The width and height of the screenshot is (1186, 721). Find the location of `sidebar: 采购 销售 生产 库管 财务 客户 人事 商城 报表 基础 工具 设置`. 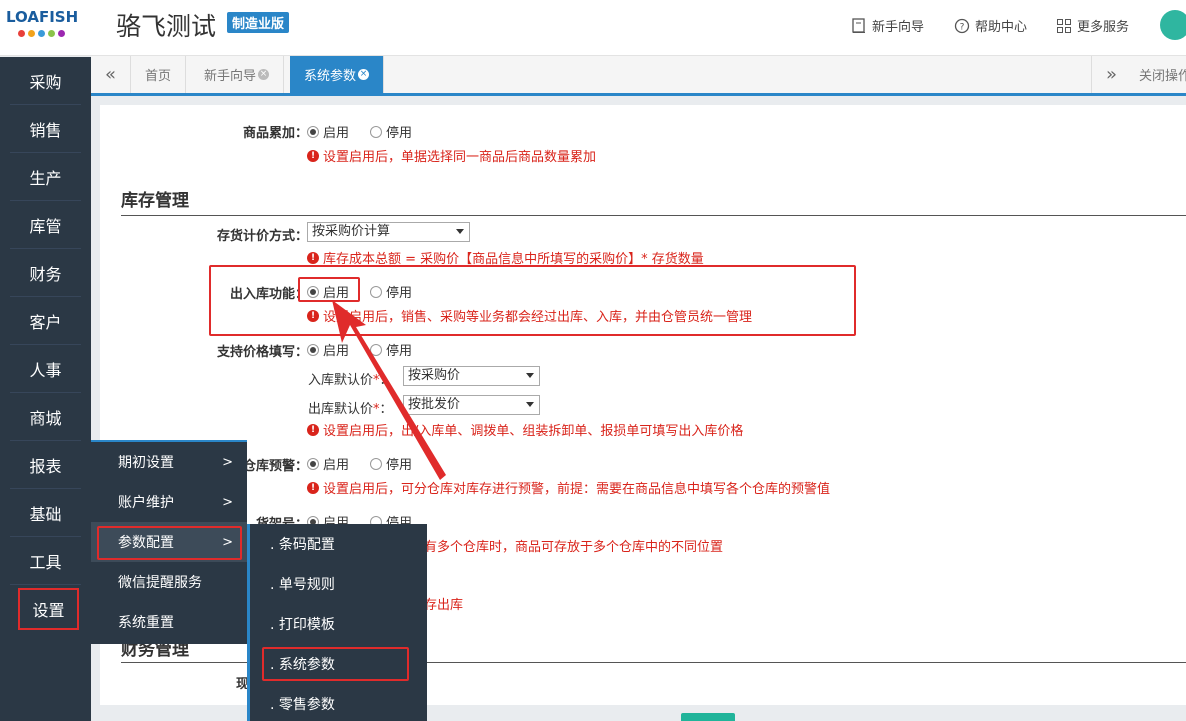

sidebar: 采购 销售 生产 库管 财务 客户 人事 商城 报表 基础 工具 设置 is located at coordinates (45, 389).